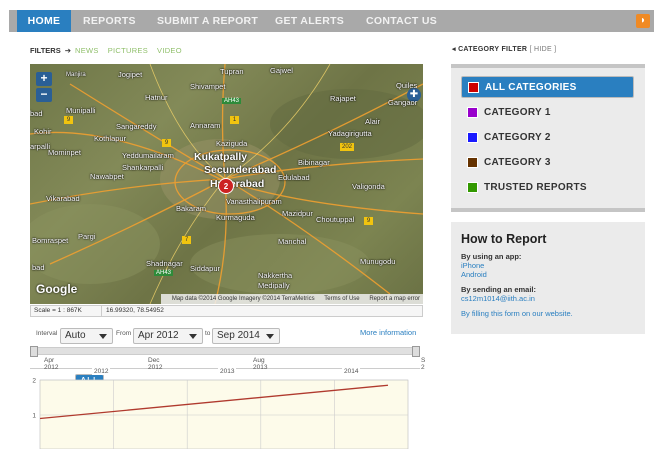 The height and width of the screenshot is (449, 656). Describe the element at coordinates (403, 102) in the screenshot. I see `map-label: Gangaor` at that location.